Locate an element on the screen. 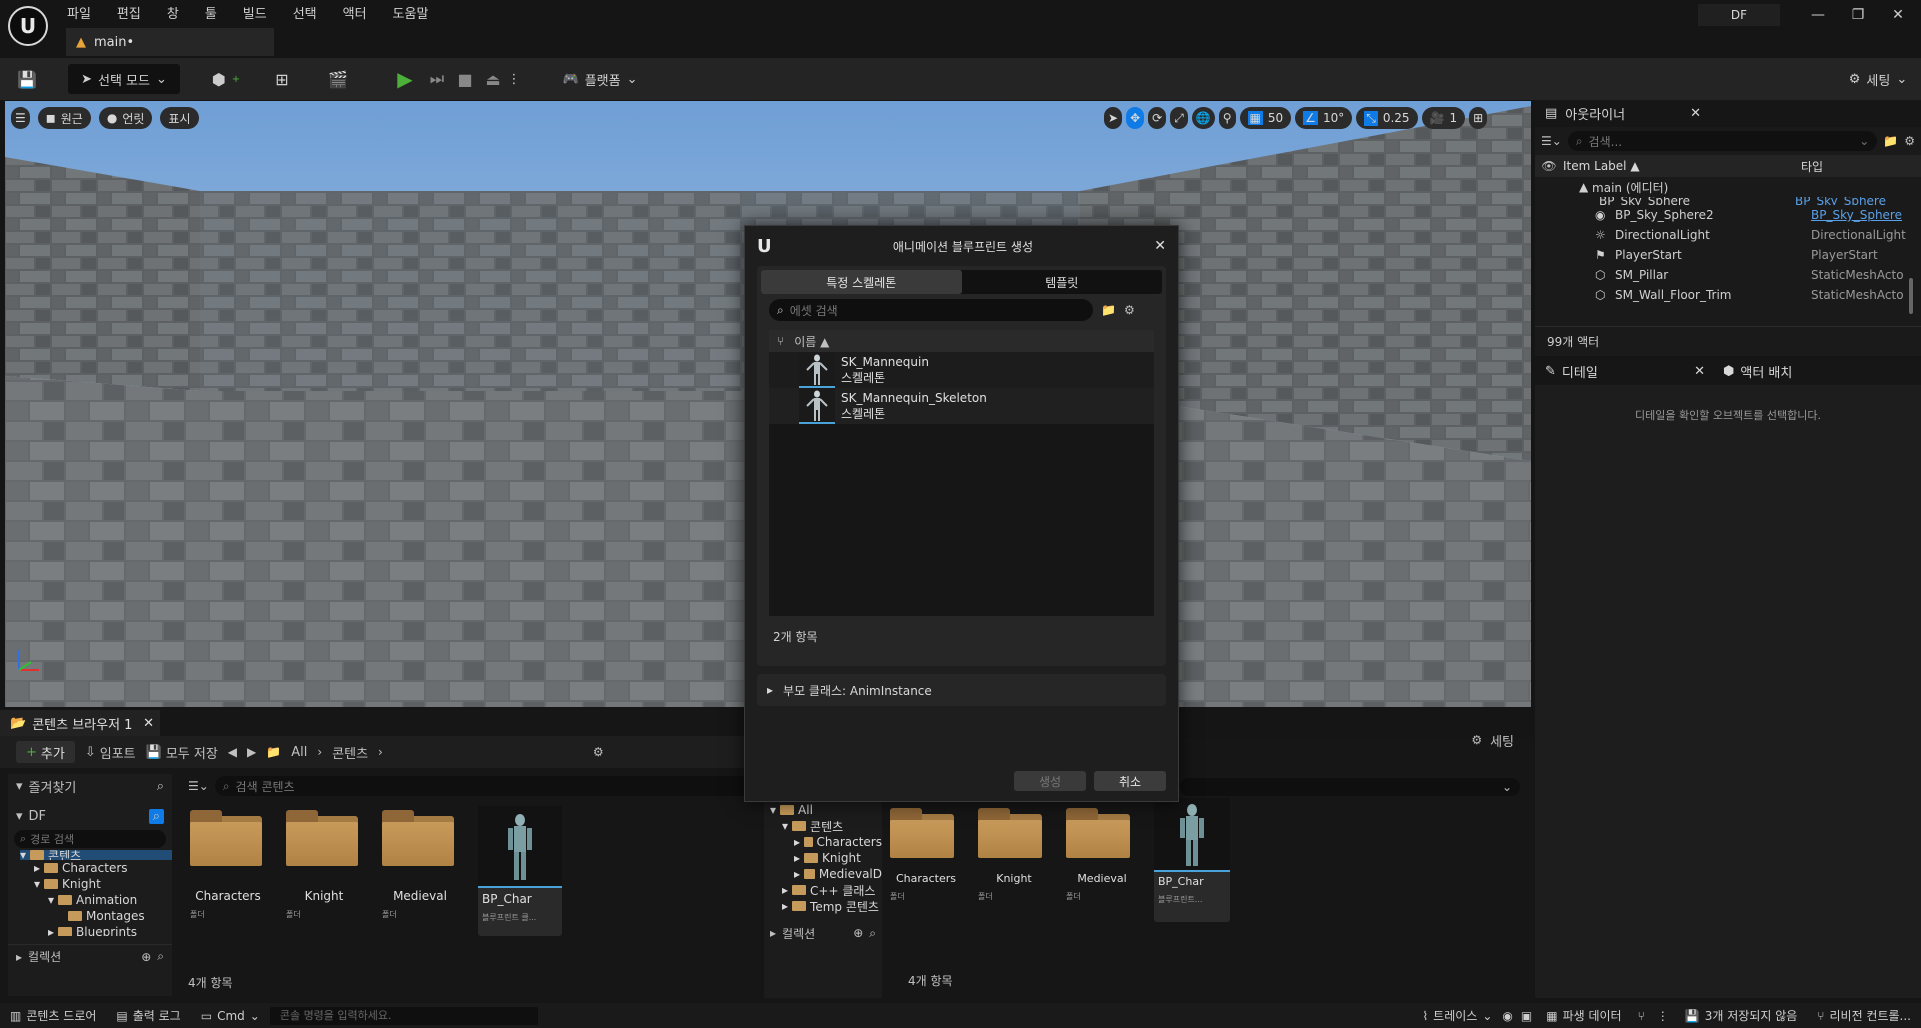 This screenshot has height=1028, width=1921. world-space-icon: 🌐 is located at coordinates (1203, 118).